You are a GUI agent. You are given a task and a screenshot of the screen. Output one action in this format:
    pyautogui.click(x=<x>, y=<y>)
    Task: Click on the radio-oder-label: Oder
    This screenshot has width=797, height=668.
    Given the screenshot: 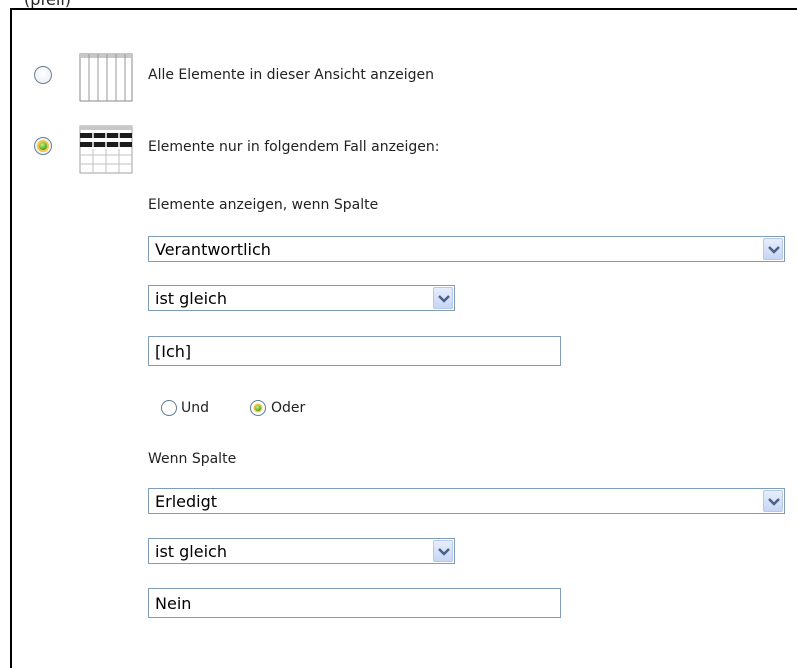 What is the action you would take?
    pyautogui.click(x=288, y=408)
    